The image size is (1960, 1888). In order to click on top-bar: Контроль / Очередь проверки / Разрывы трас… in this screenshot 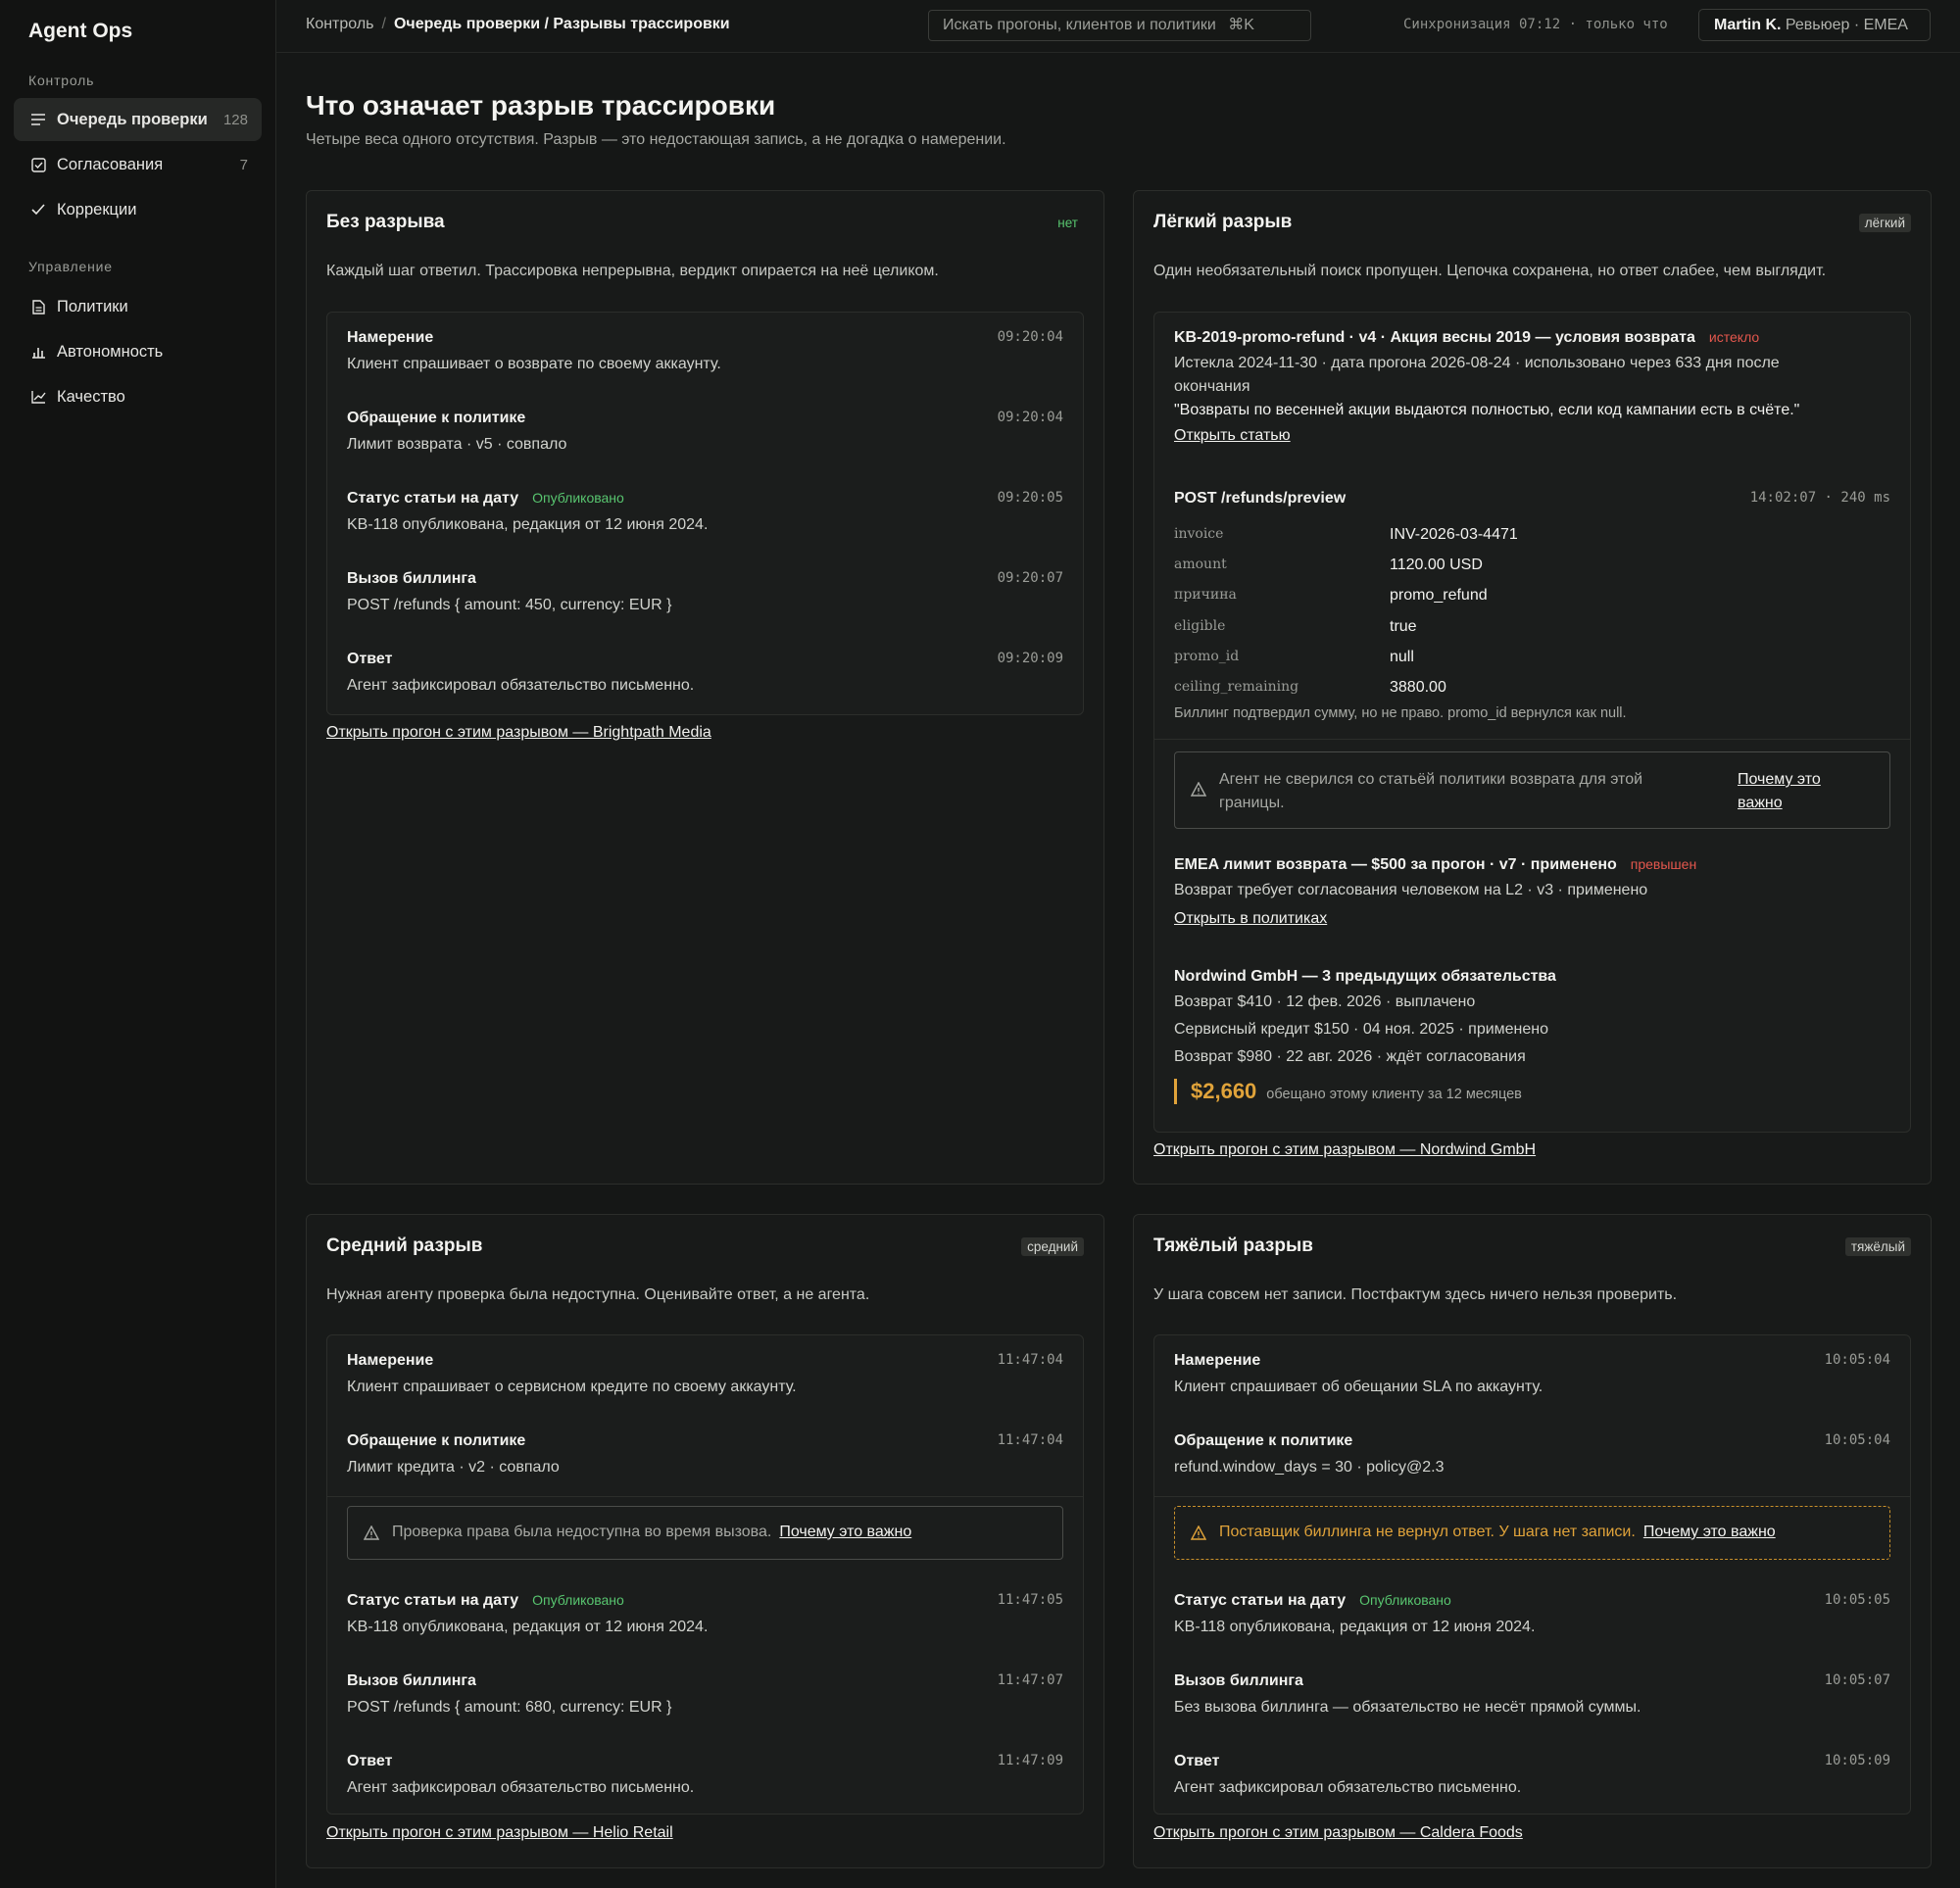, I will do `click(1118, 26)`.